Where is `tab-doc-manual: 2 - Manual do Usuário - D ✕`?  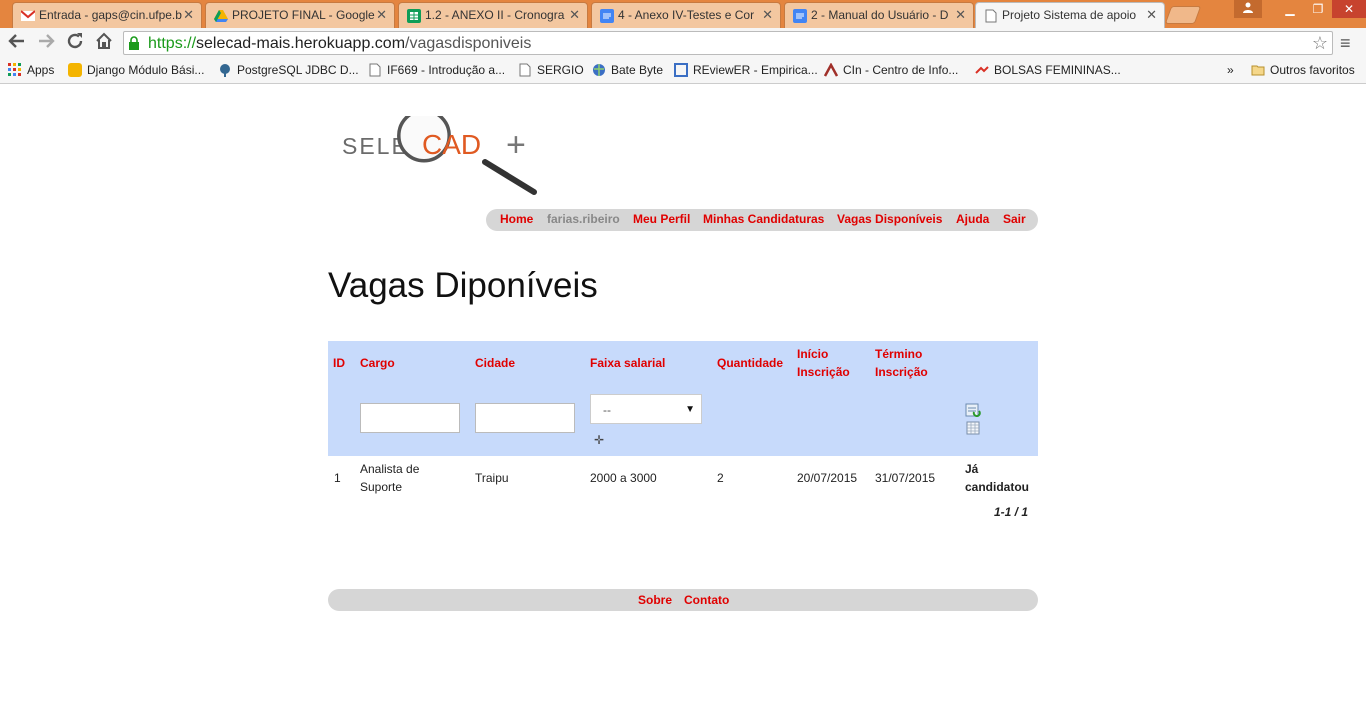 tab-doc-manual: 2 - Manual do Usuário - D ✕ is located at coordinates (879, 15).